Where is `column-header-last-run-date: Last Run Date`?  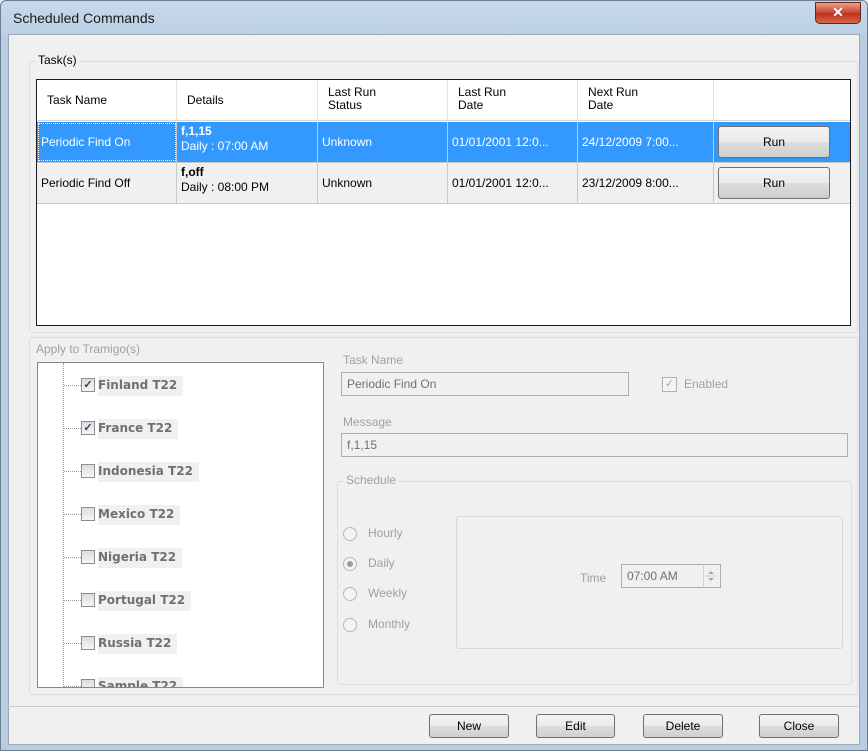 column-header-last-run-date: Last Run Date is located at coordinates (513, 100).